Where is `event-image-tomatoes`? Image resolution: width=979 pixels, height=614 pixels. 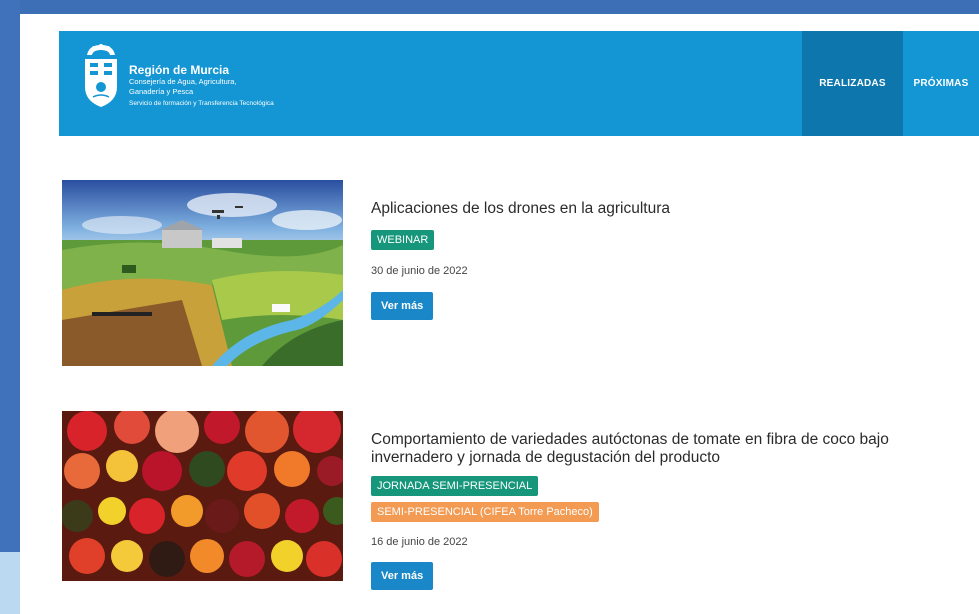 event-image-tomatoes is located at coordinates (202, 496).